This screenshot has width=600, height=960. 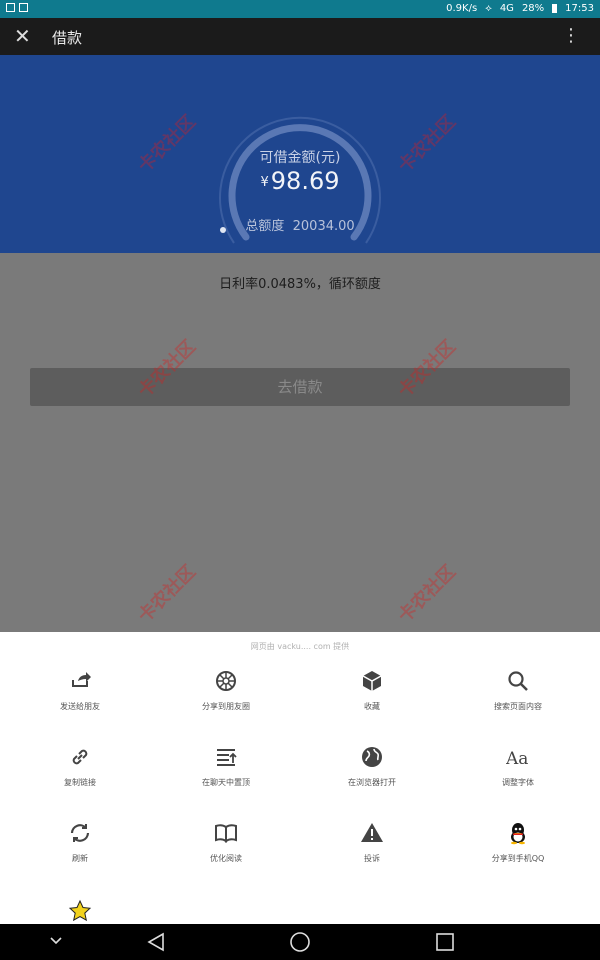 I want to click on home-icon, so click(x=300, y=942).